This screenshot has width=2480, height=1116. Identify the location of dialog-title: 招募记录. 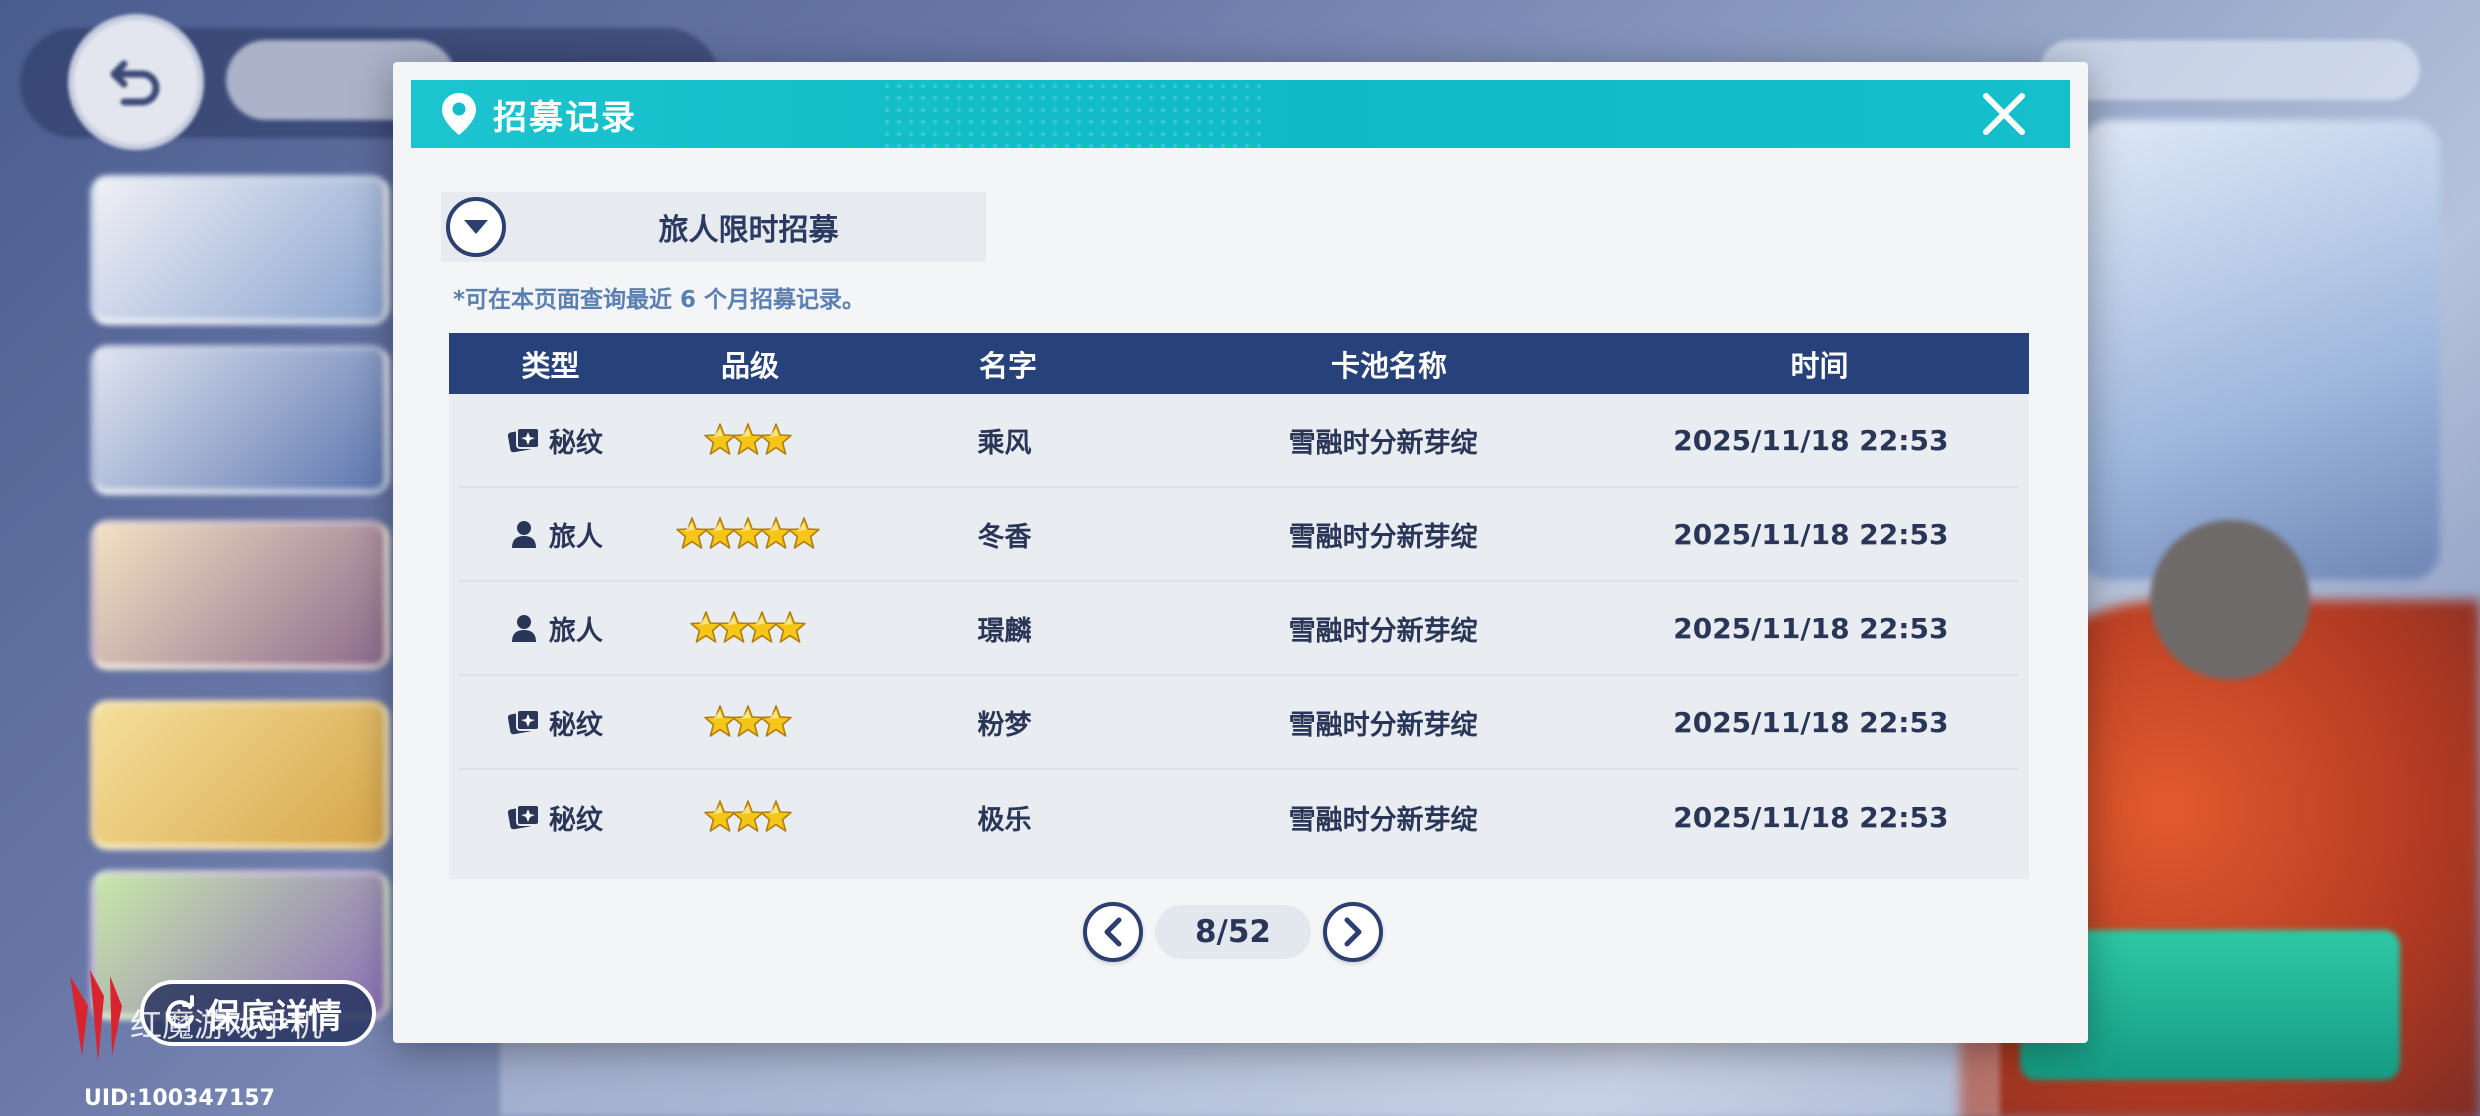
(565, 117).